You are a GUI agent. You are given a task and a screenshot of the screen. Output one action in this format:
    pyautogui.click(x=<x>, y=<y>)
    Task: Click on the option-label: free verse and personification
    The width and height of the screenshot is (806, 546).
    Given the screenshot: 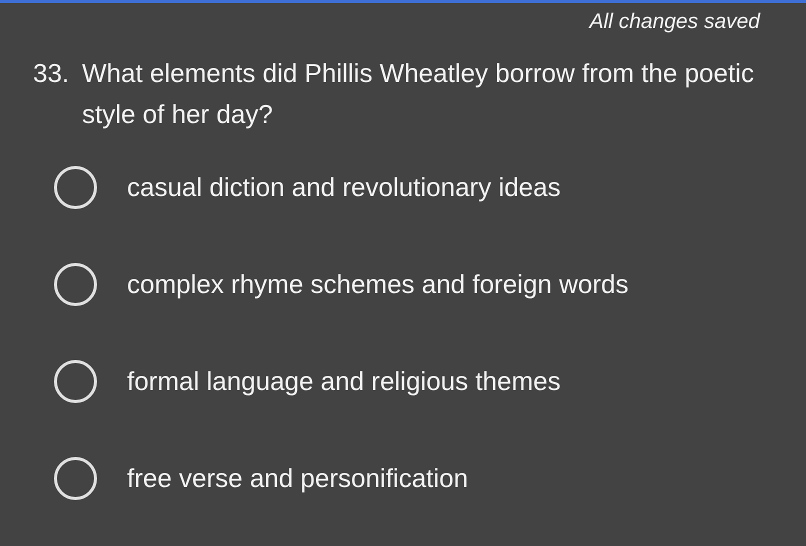 What is the action you would take?
    pyautogui.click(x=297, y=478)
    